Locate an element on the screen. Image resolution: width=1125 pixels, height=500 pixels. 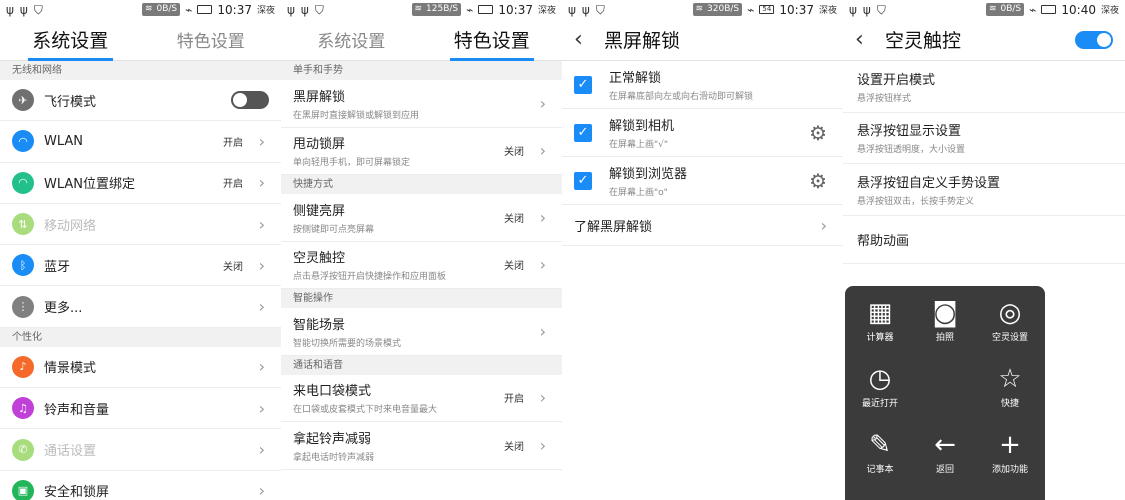
network-speed: ≋ 320B/S is located at coordinates (717, 9).